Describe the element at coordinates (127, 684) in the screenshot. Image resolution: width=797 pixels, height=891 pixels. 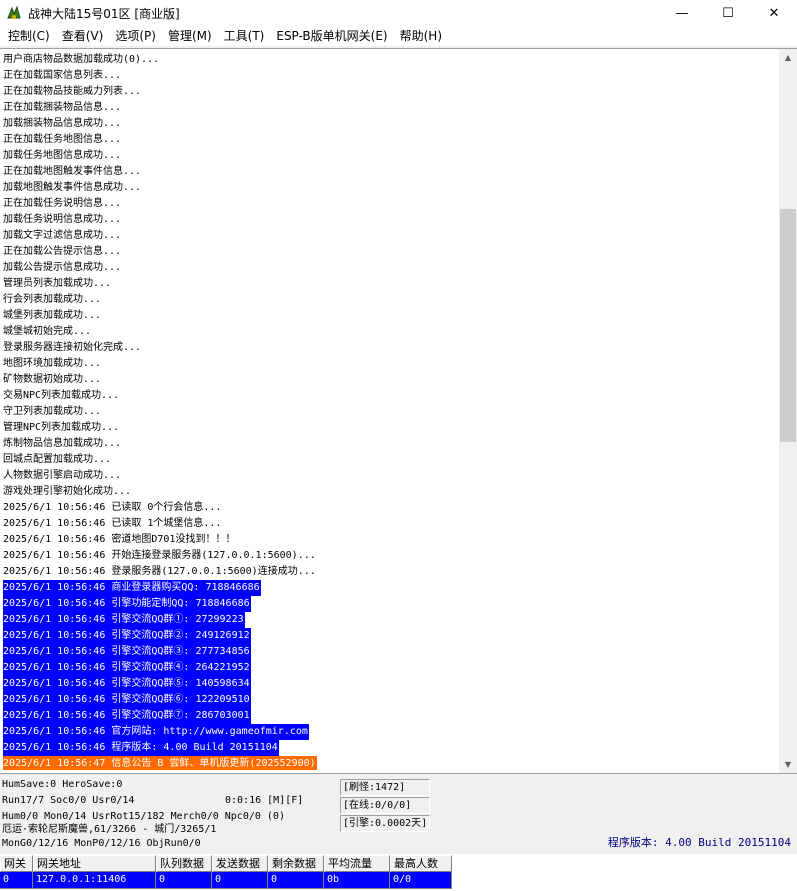
I see `log-line-text: 2025/6/1 10:56:46 引擎交流QQ群⑤: 140598634` at that location.